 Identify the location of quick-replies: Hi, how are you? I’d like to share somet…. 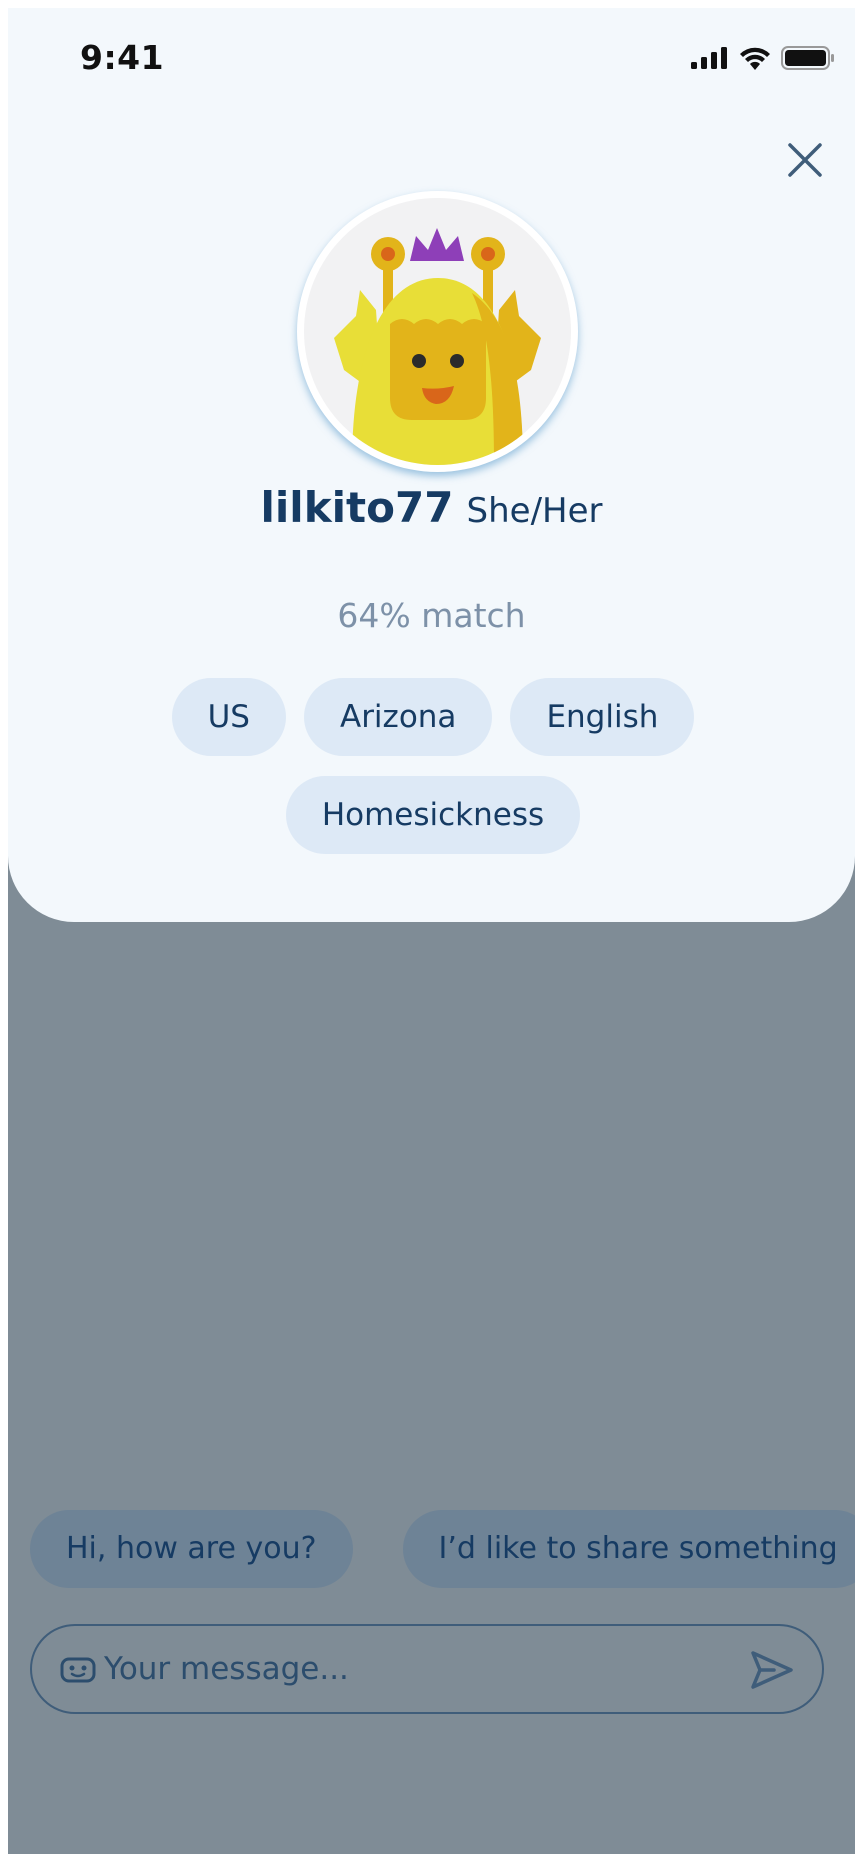
(442, 1549).